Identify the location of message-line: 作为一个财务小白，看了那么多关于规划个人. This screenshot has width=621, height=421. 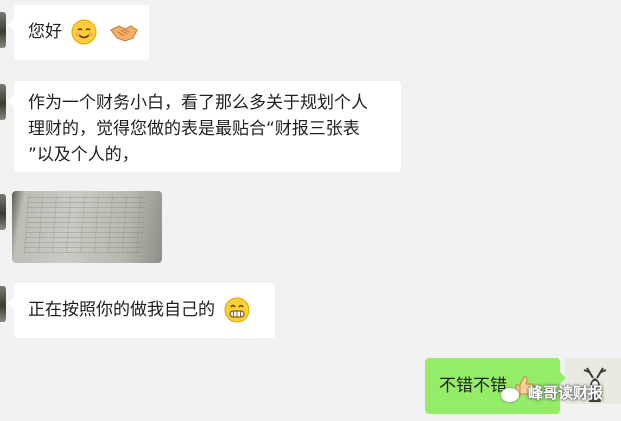
(198, 103).